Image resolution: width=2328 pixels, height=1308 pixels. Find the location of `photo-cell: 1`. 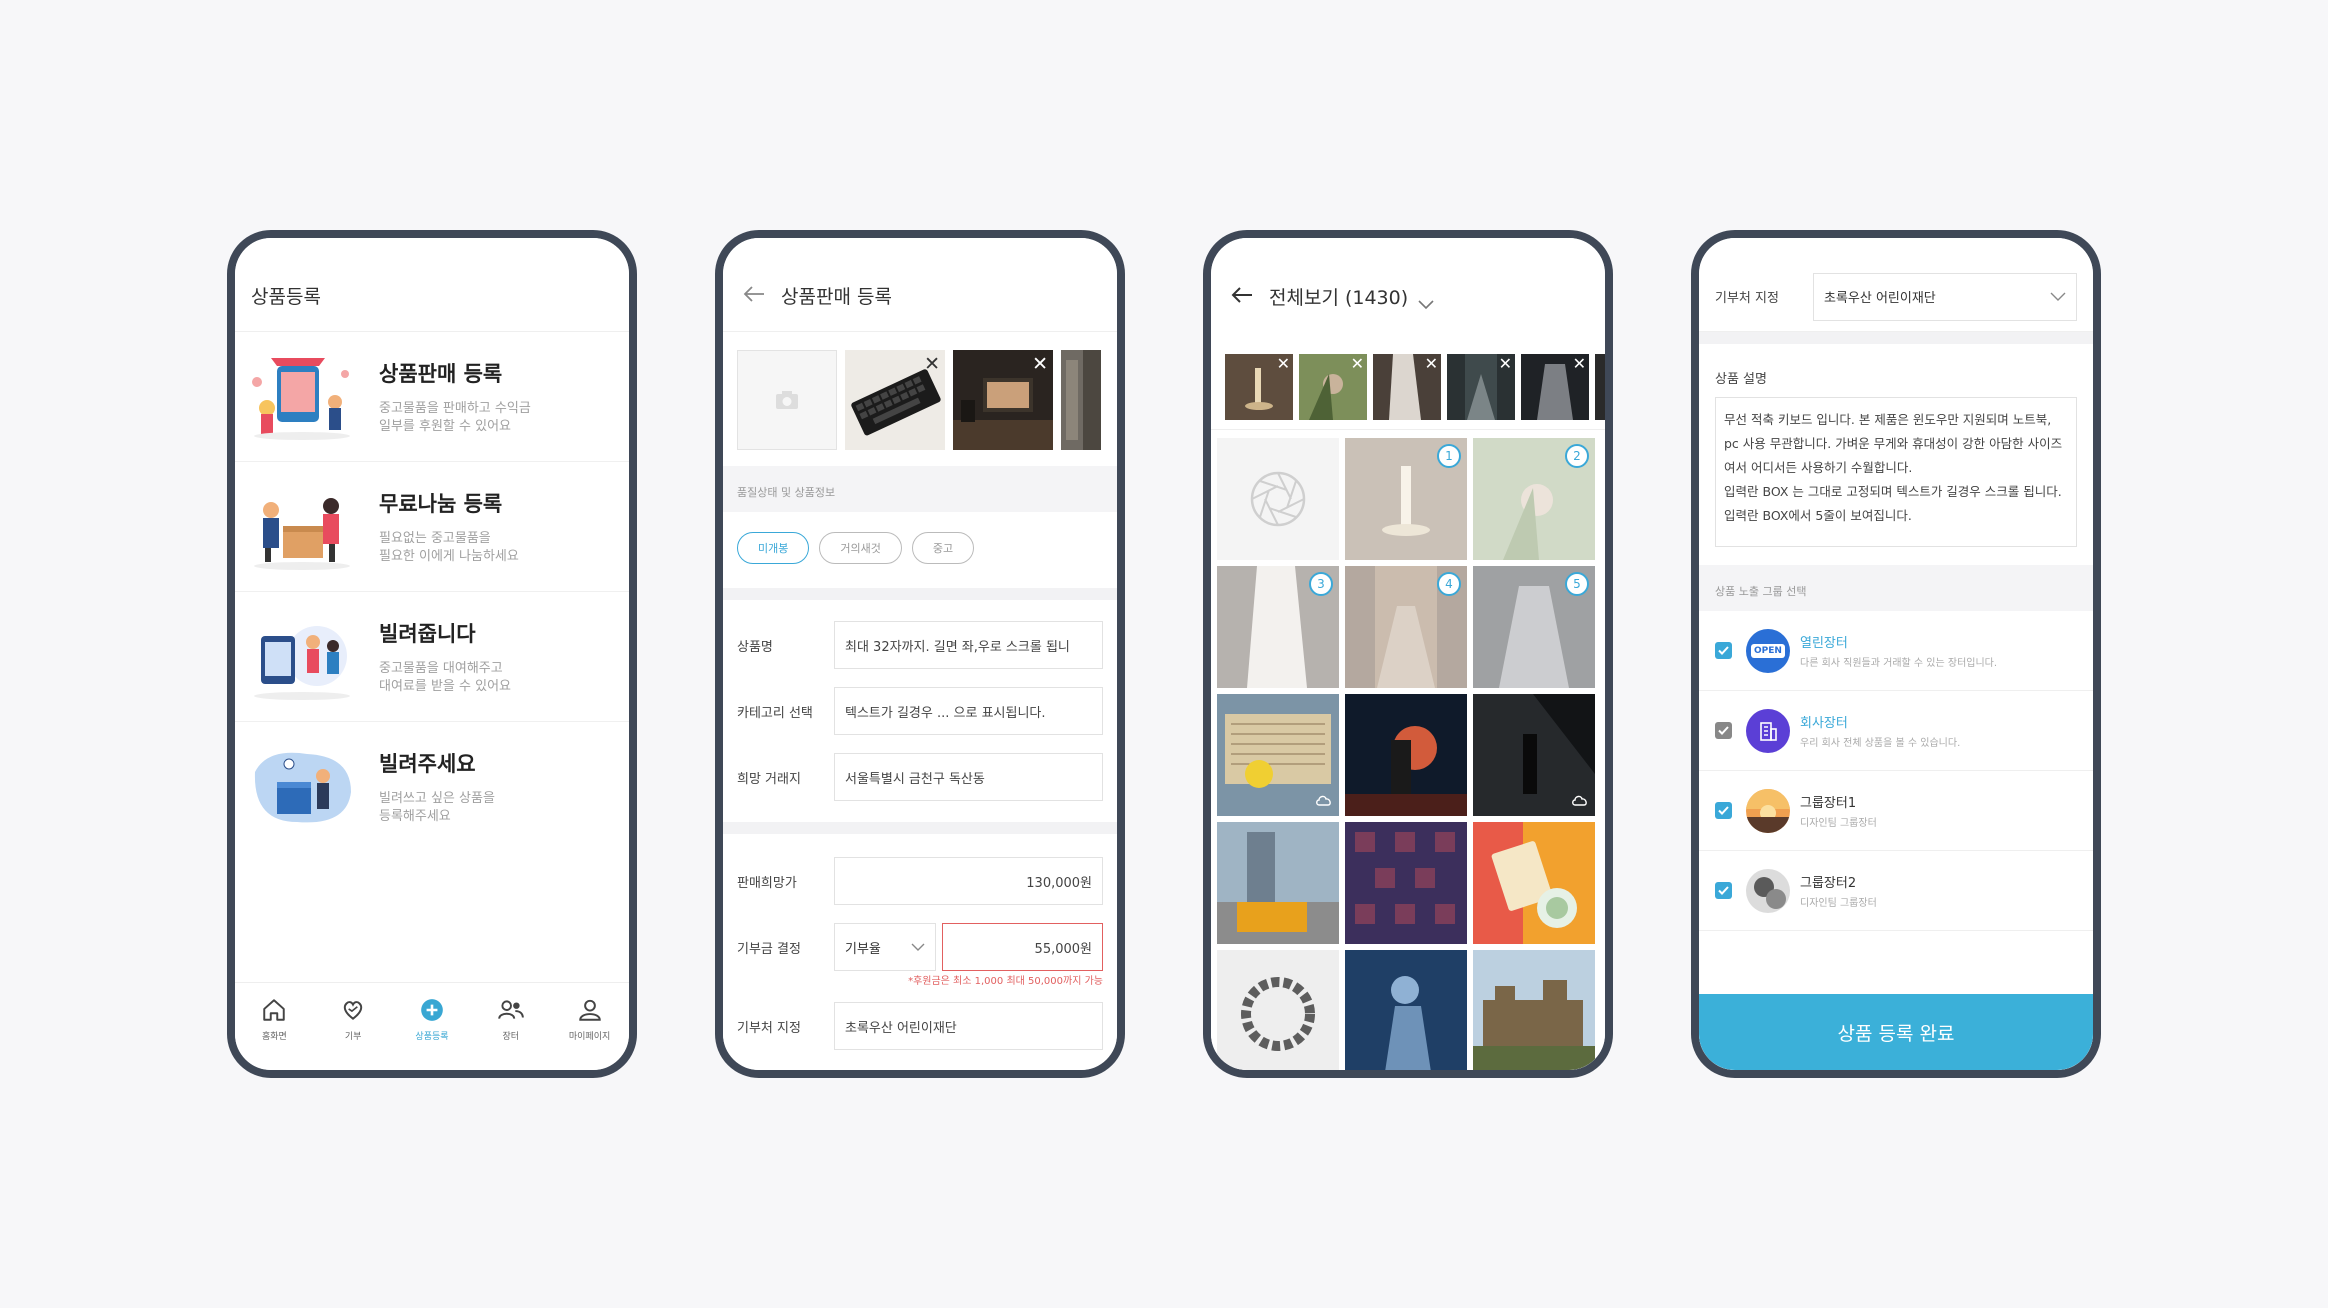

photo-cell: 1 is located at coordinates (1406, 499).